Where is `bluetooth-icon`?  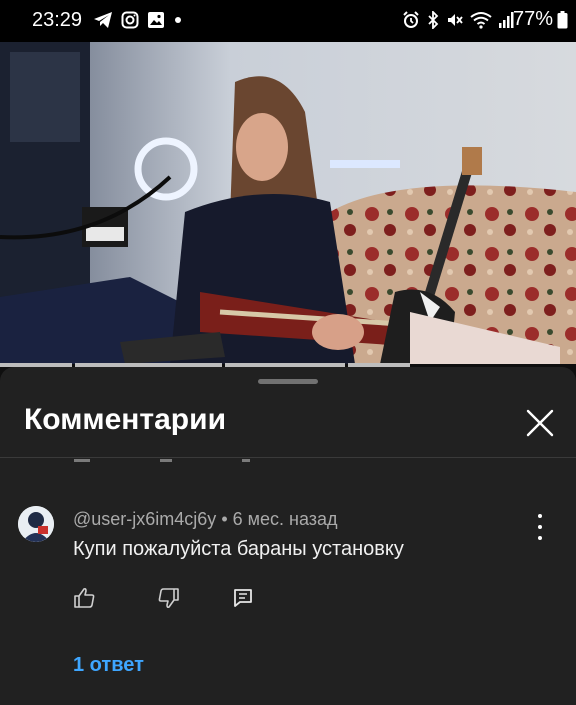 bluetooth-icon is located at coordinates (433, 20).